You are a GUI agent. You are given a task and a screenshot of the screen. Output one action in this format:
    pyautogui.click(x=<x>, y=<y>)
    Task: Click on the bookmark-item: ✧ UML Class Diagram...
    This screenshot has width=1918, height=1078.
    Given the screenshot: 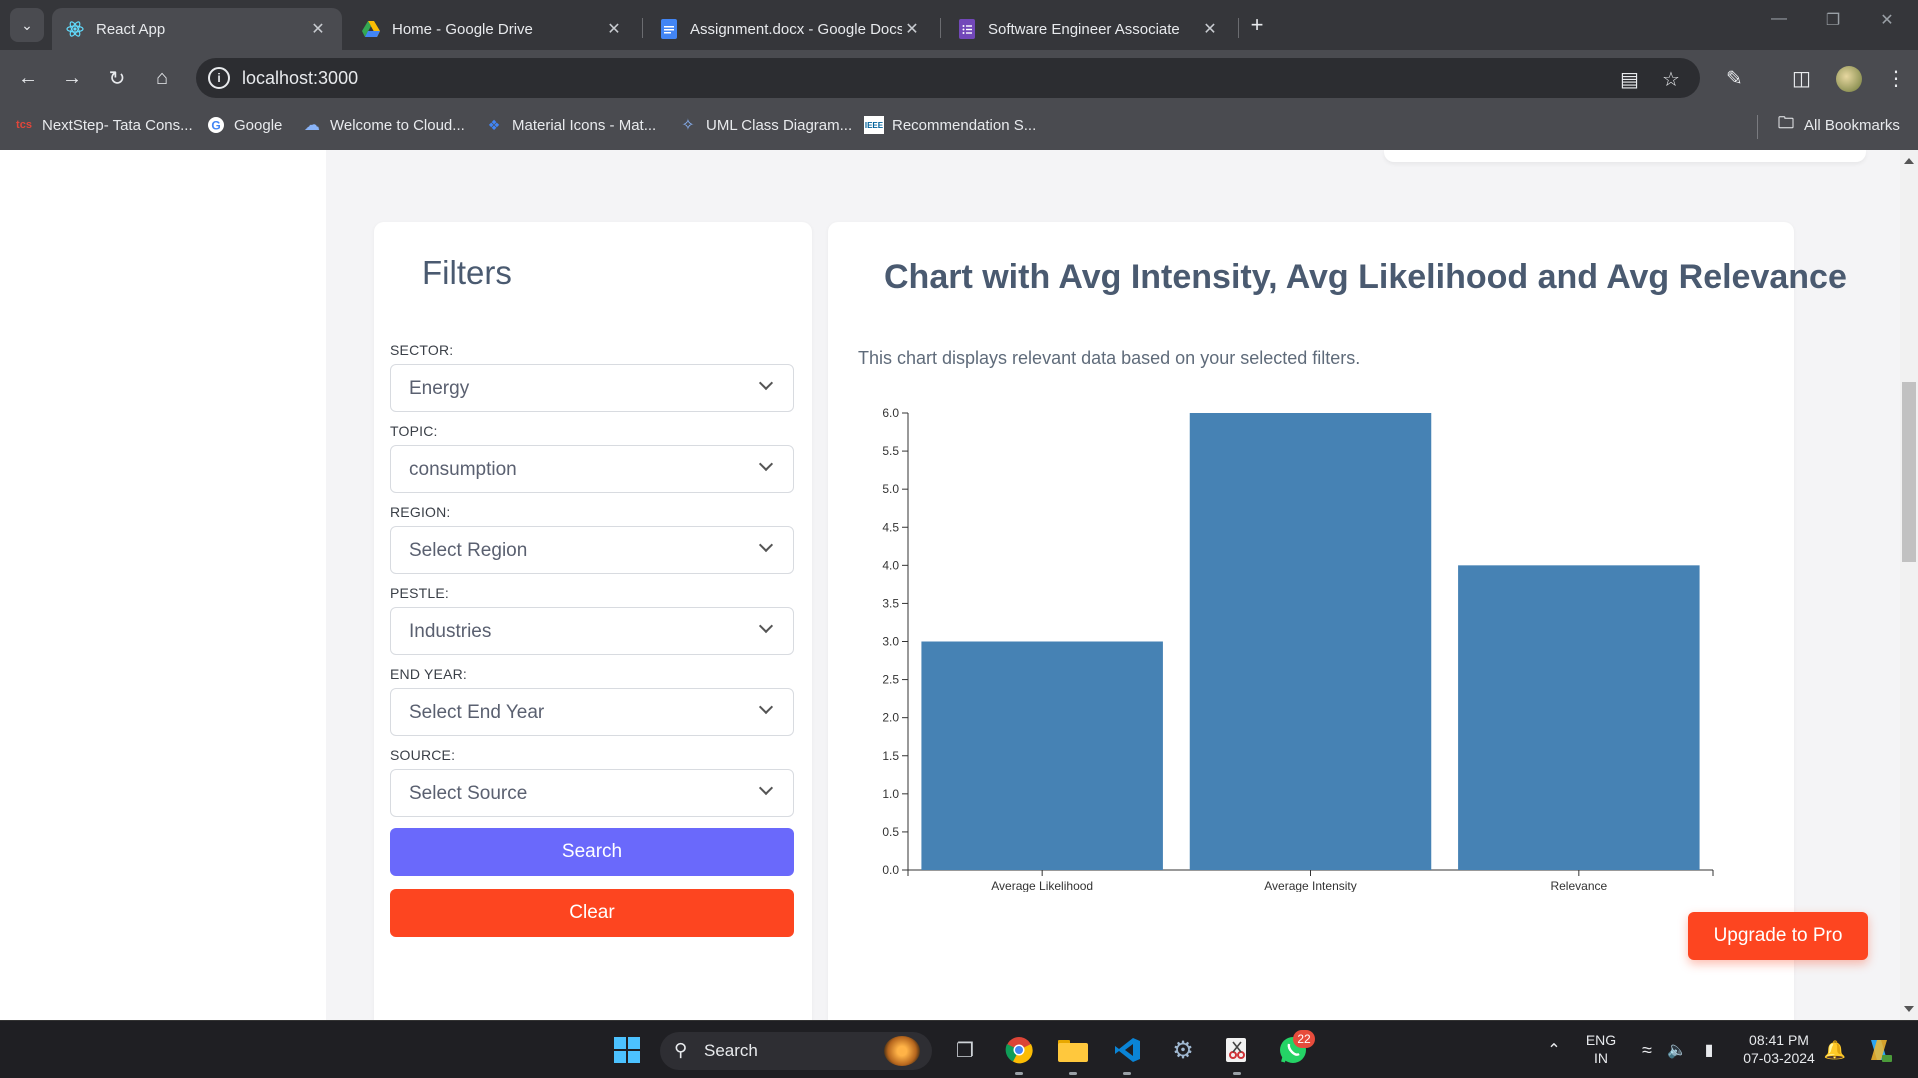 What is the action you would take?
    pyautogui.click(x=765, y=125)
    